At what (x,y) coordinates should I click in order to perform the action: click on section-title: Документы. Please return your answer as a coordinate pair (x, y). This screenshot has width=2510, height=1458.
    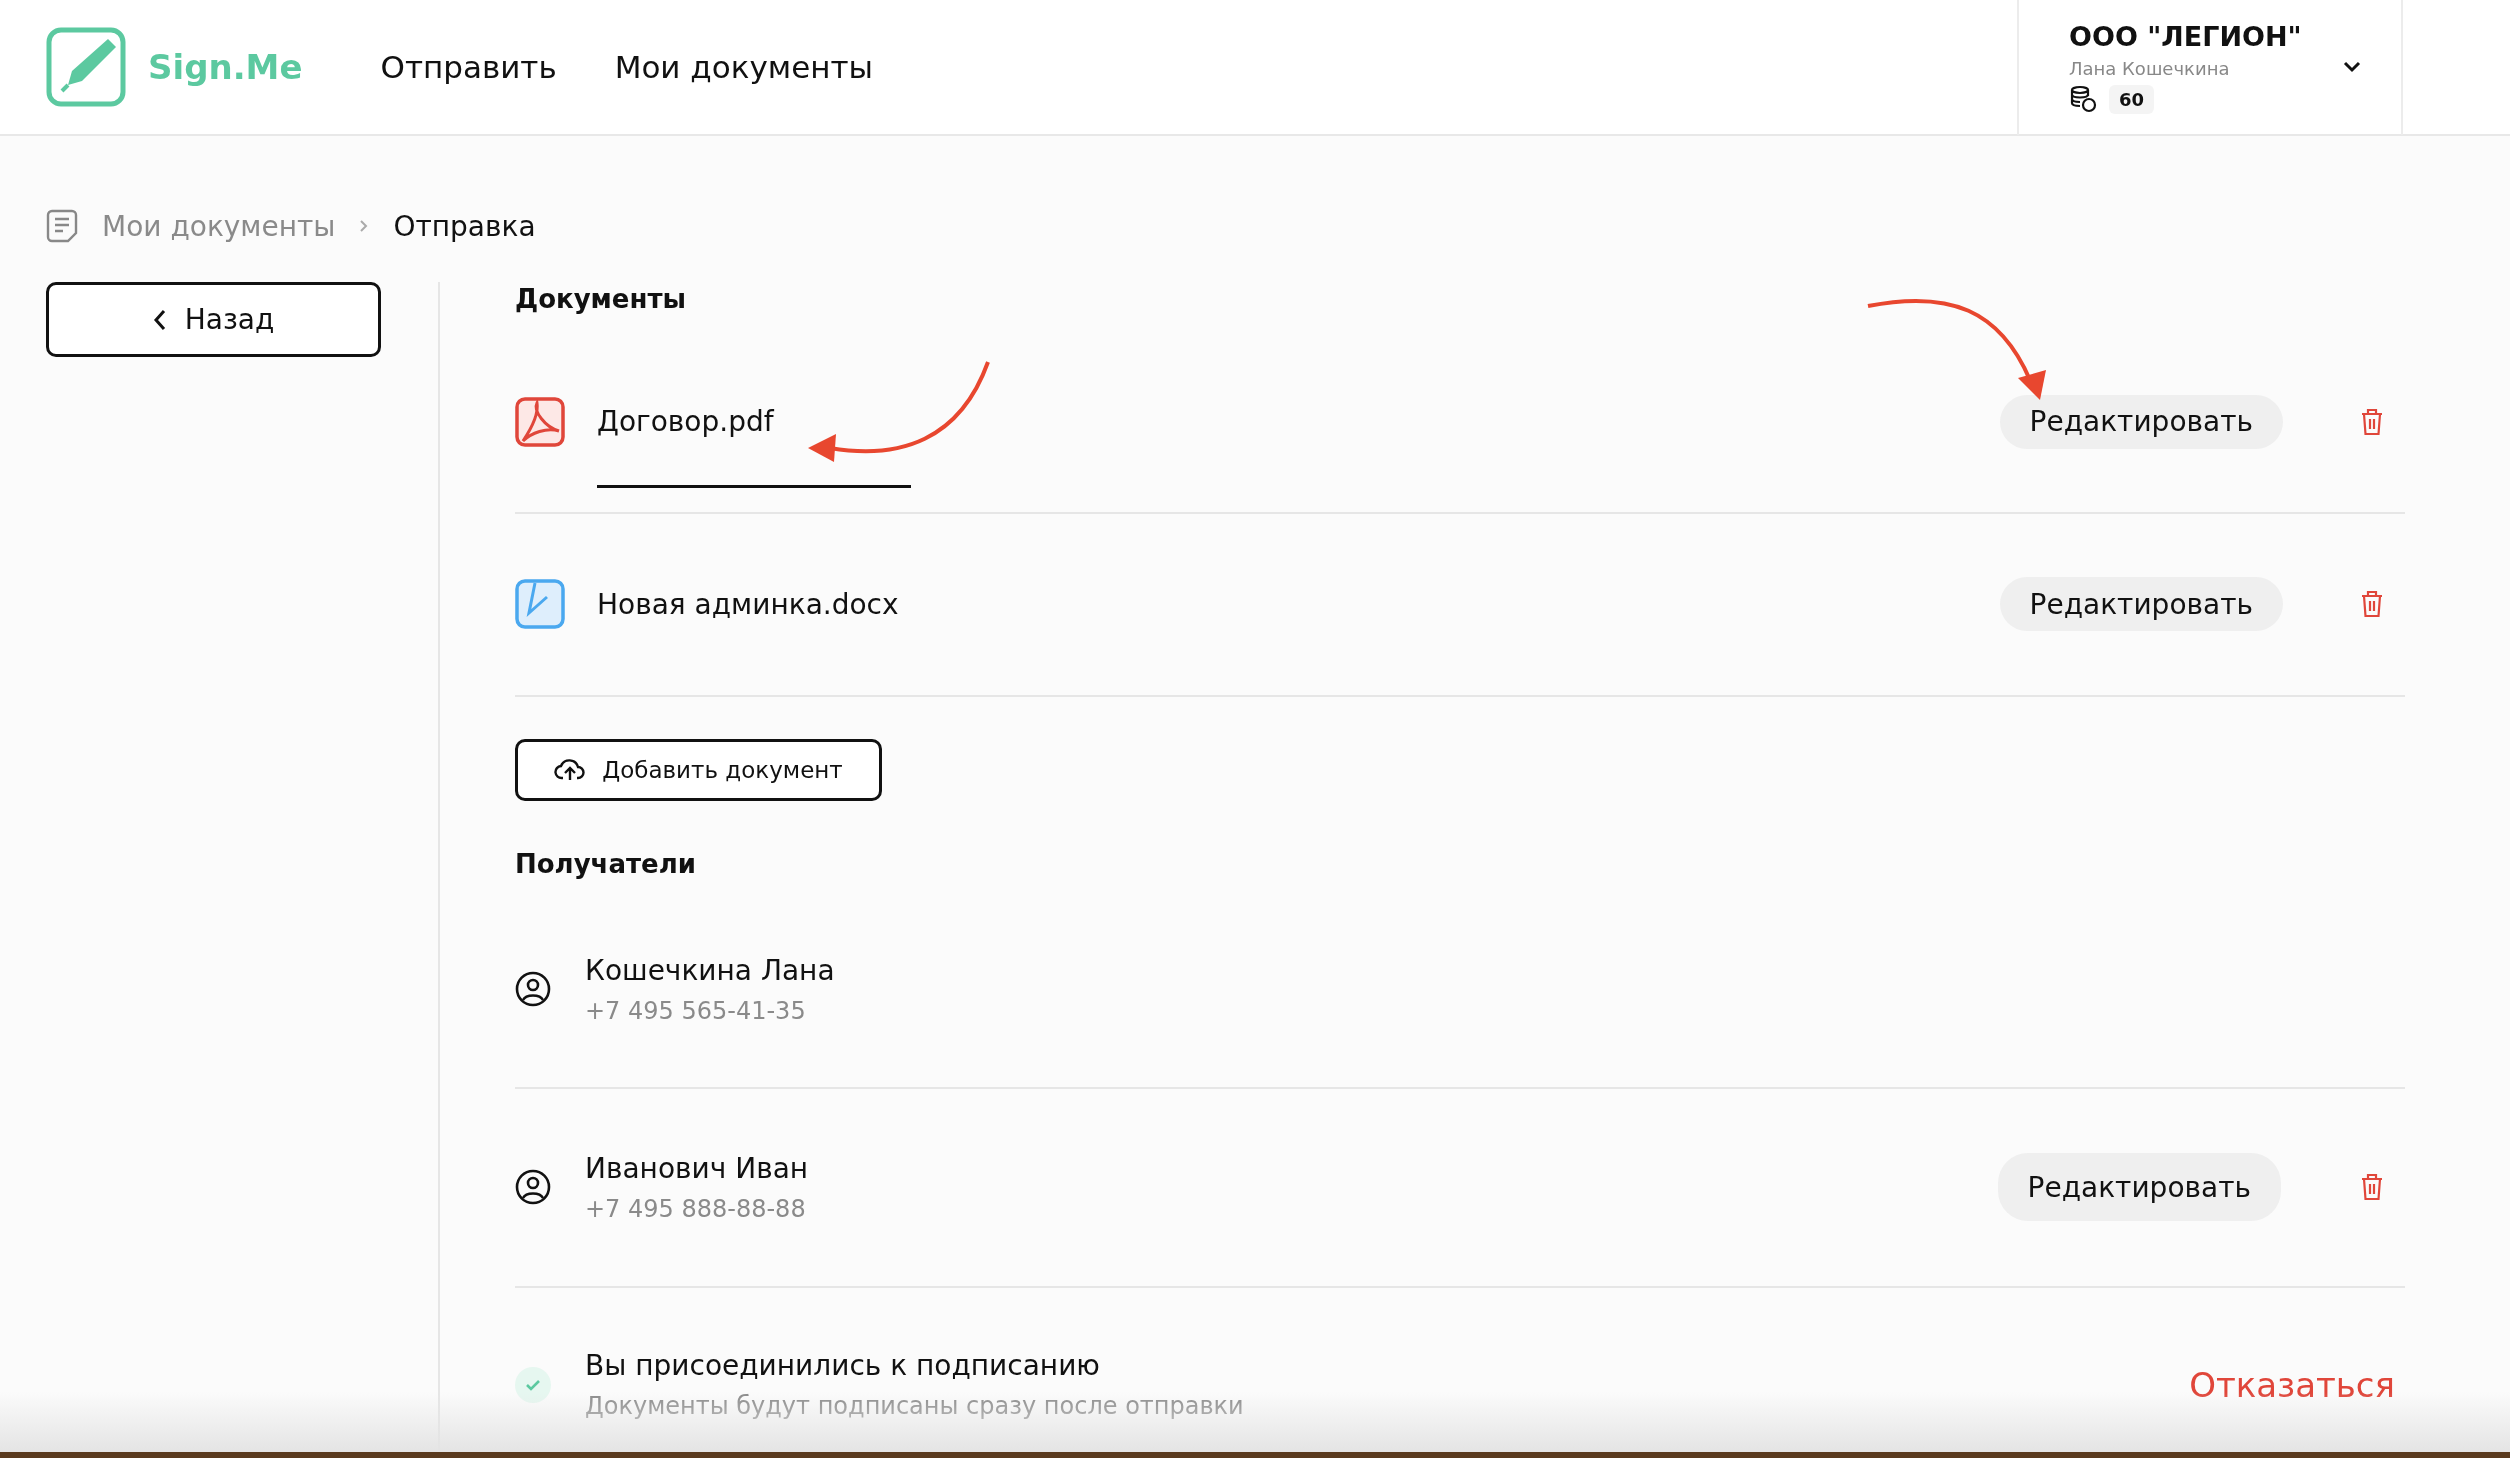
    Looking at the image, I should click on (601, 299).